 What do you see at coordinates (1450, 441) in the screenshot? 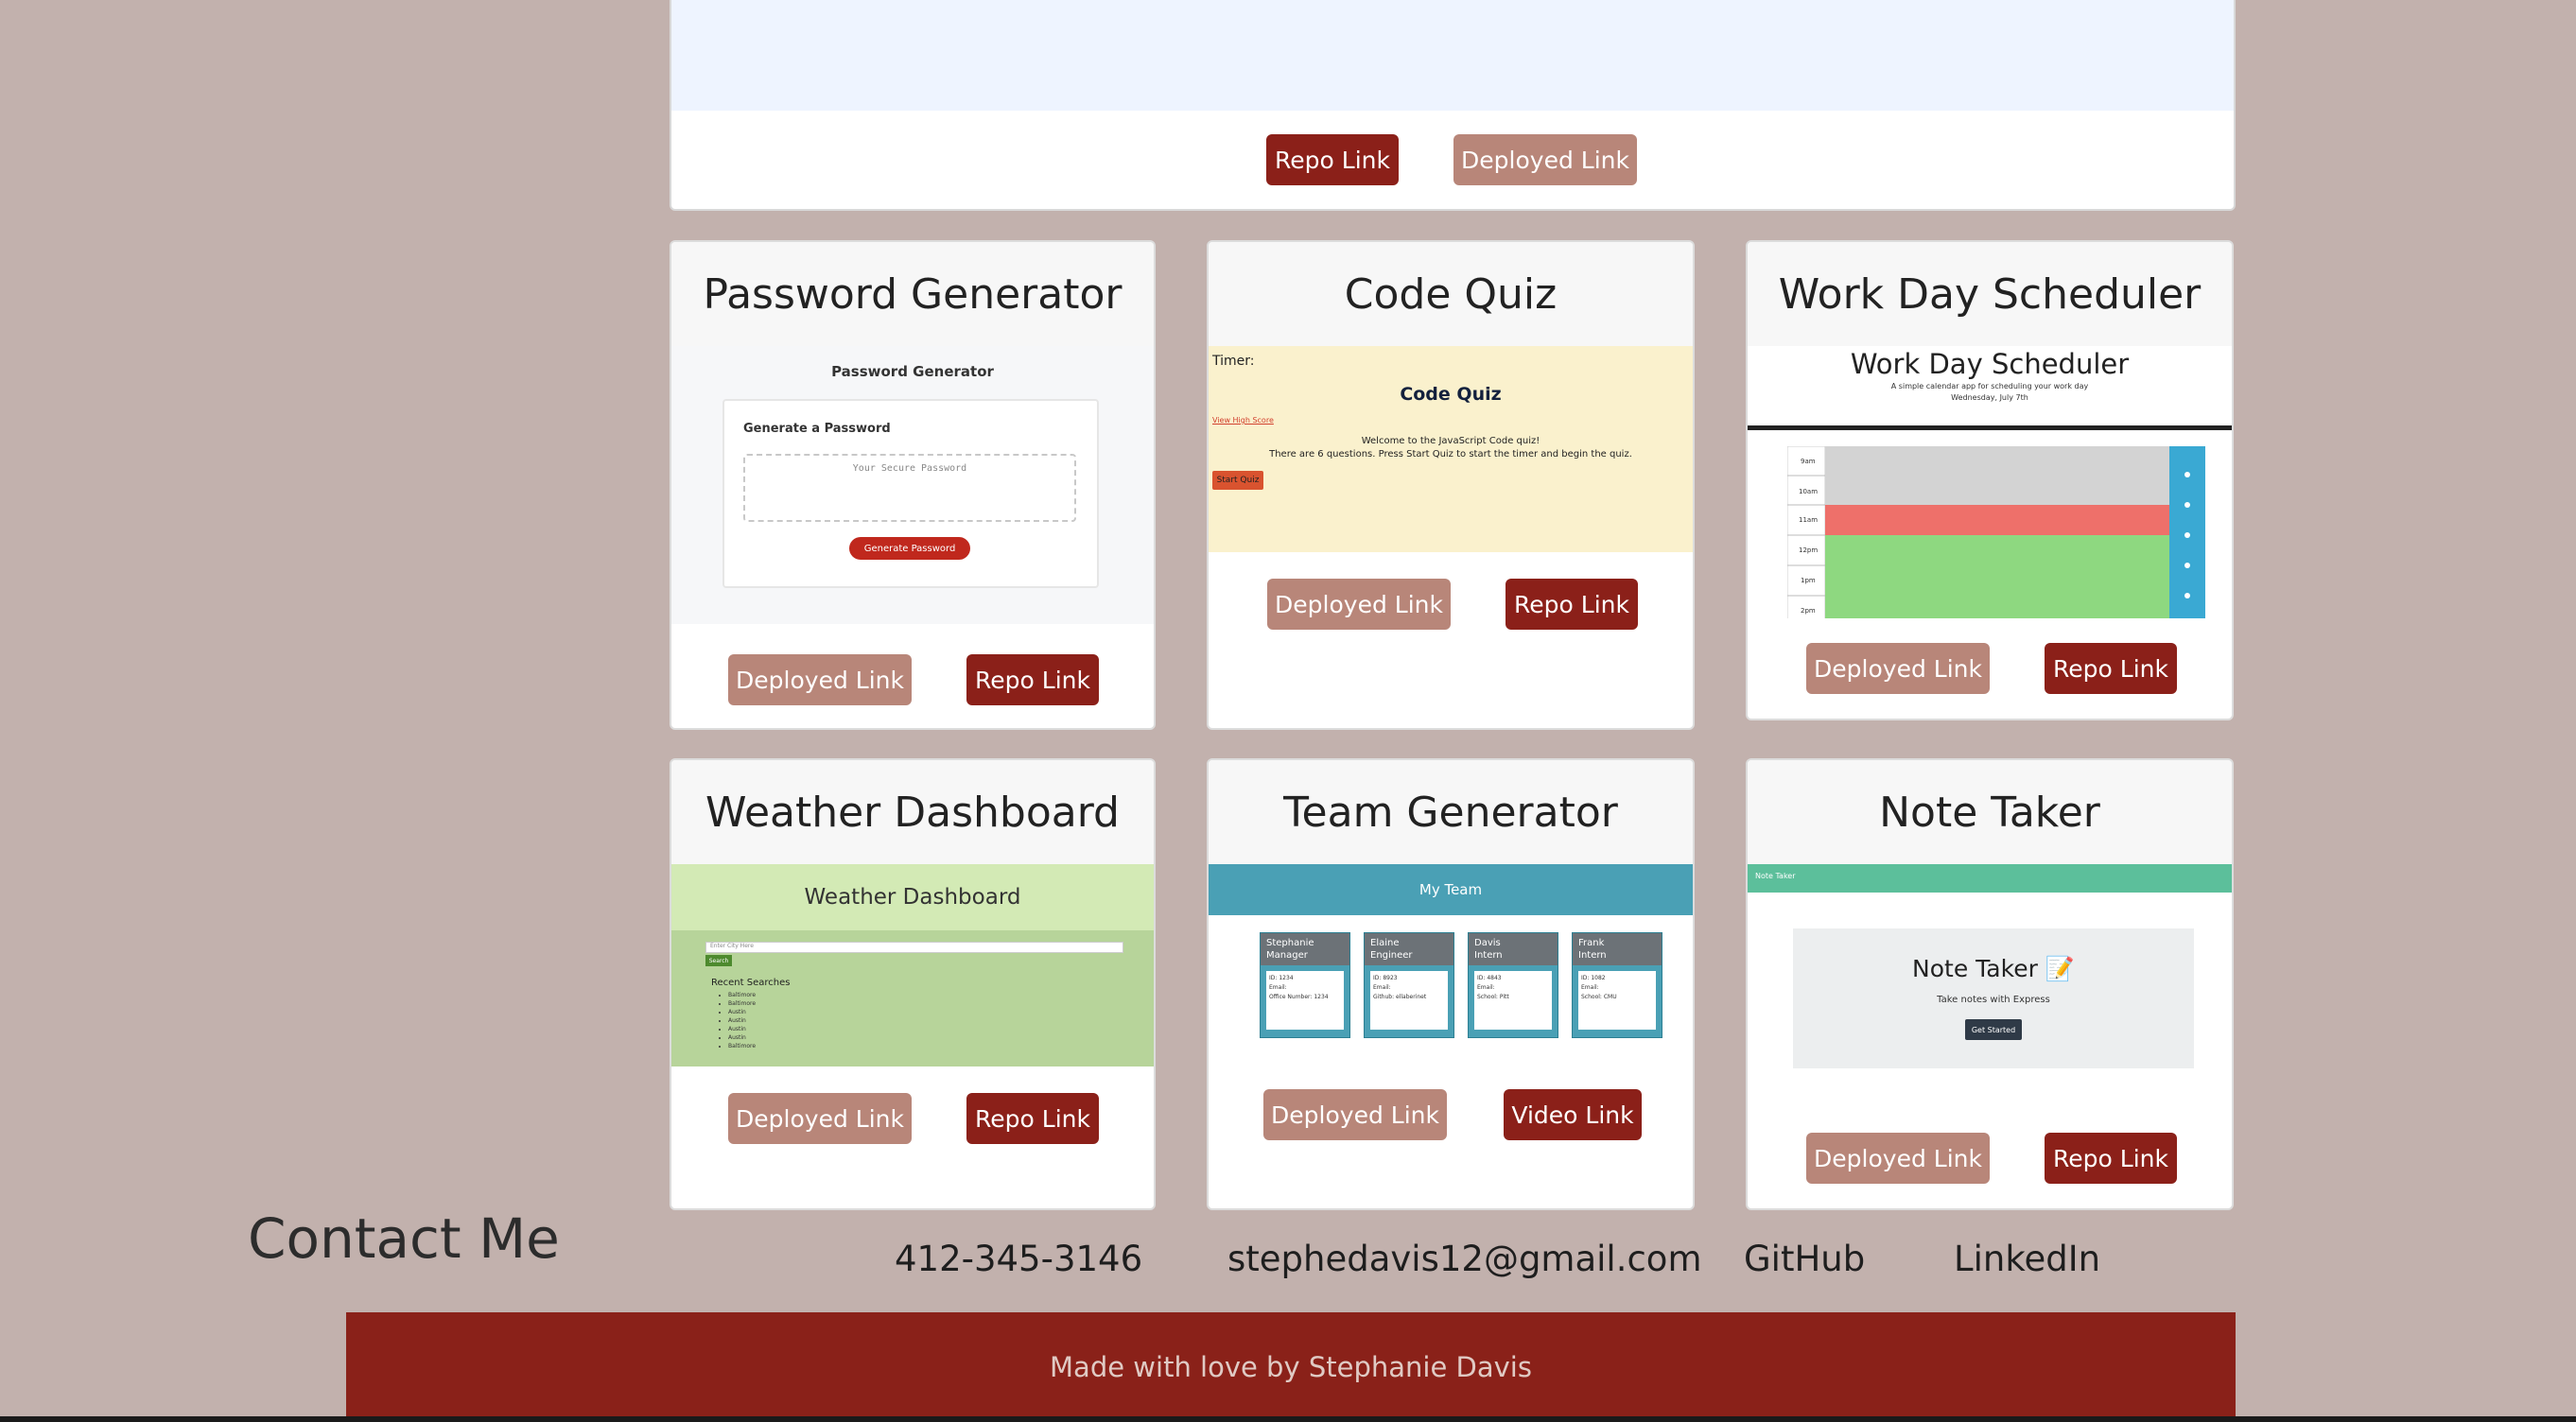
I see `thumb-welcome-line: Welcome to the JavaScript Code quiz!` at bounding box center [1450, 441].